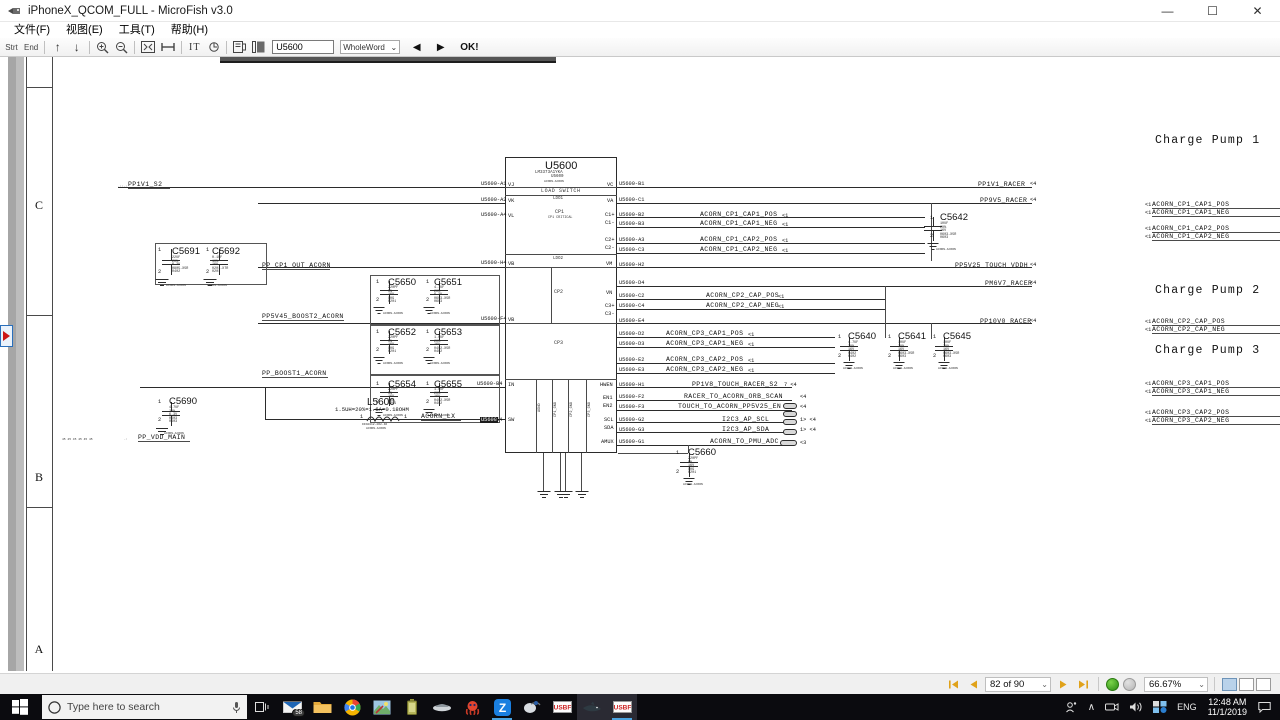 This screenshot has height=720, width=1280. I want to click on farnet-acorn-cp3-cap2-pos: ACORN_CP3_CAP2_POS, so click(1190, 412).